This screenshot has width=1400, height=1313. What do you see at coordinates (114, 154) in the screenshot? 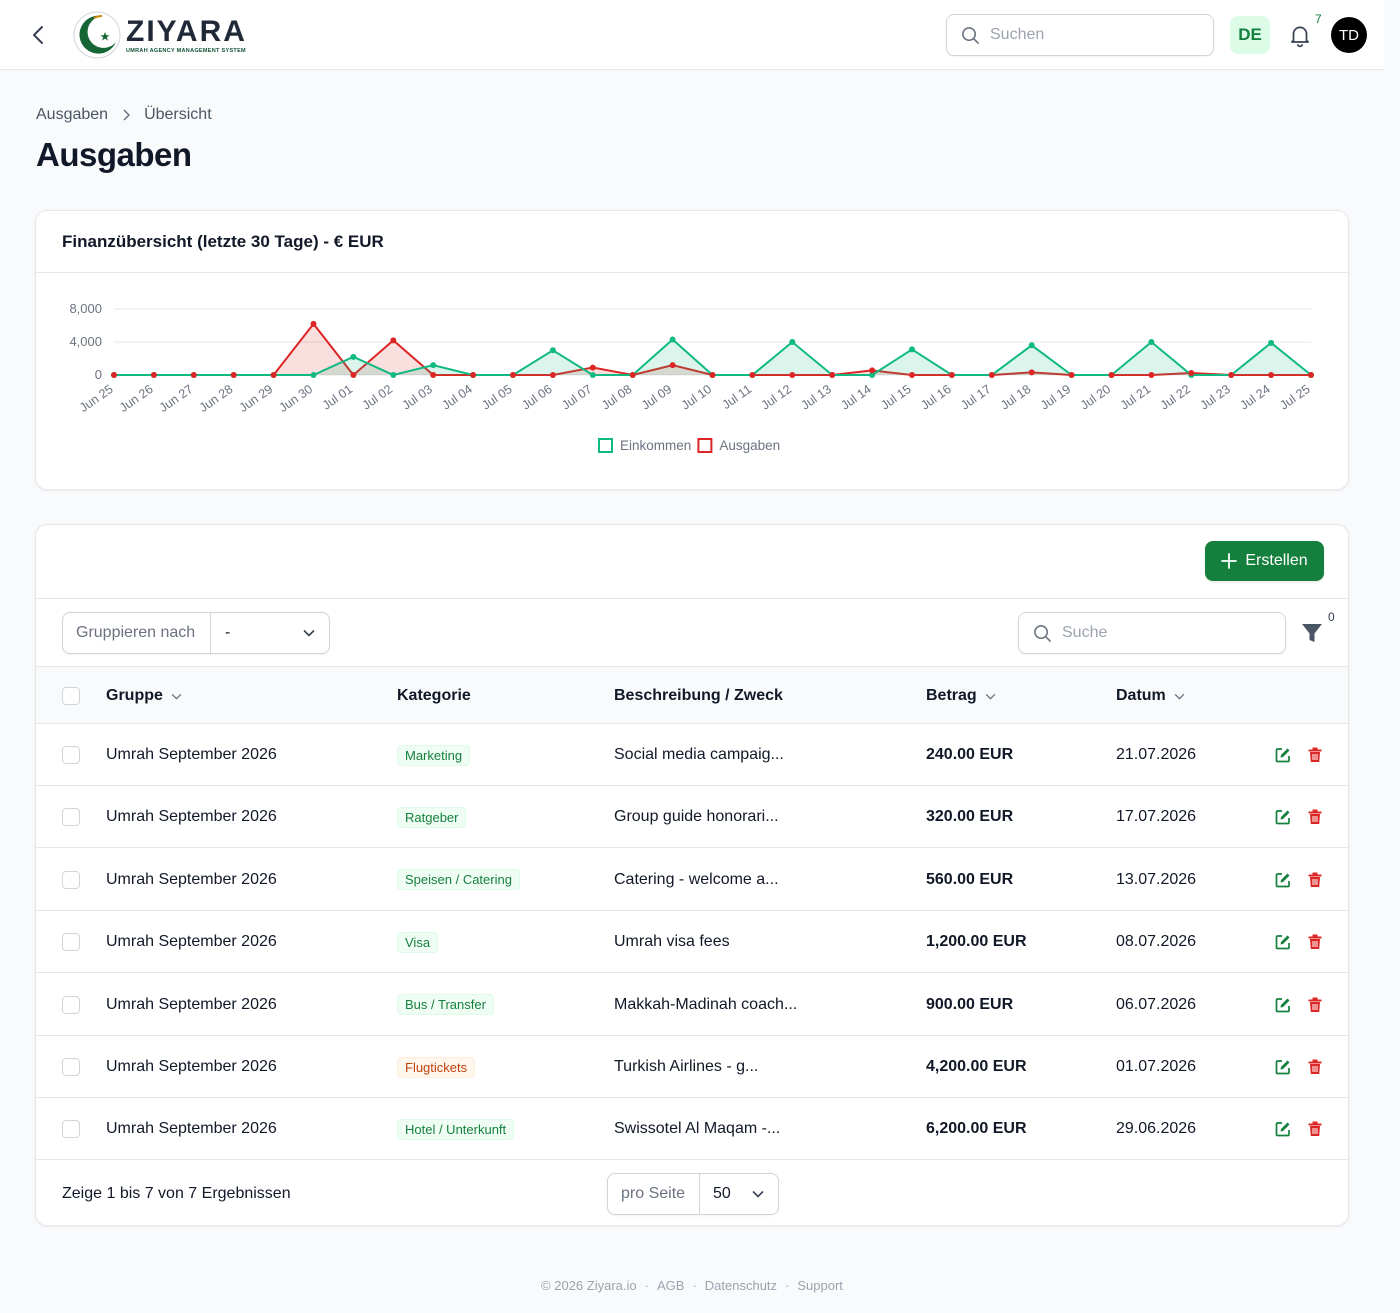
I see `page-title: Ausgaben` at bounding box center [114, 154].